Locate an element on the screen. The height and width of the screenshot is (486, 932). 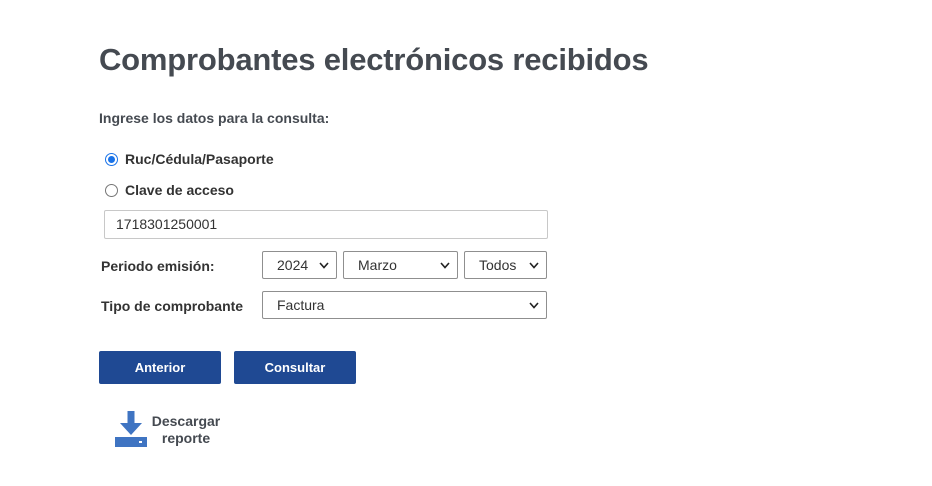
consult-button: Consultar is located at coordinates (295, 367).